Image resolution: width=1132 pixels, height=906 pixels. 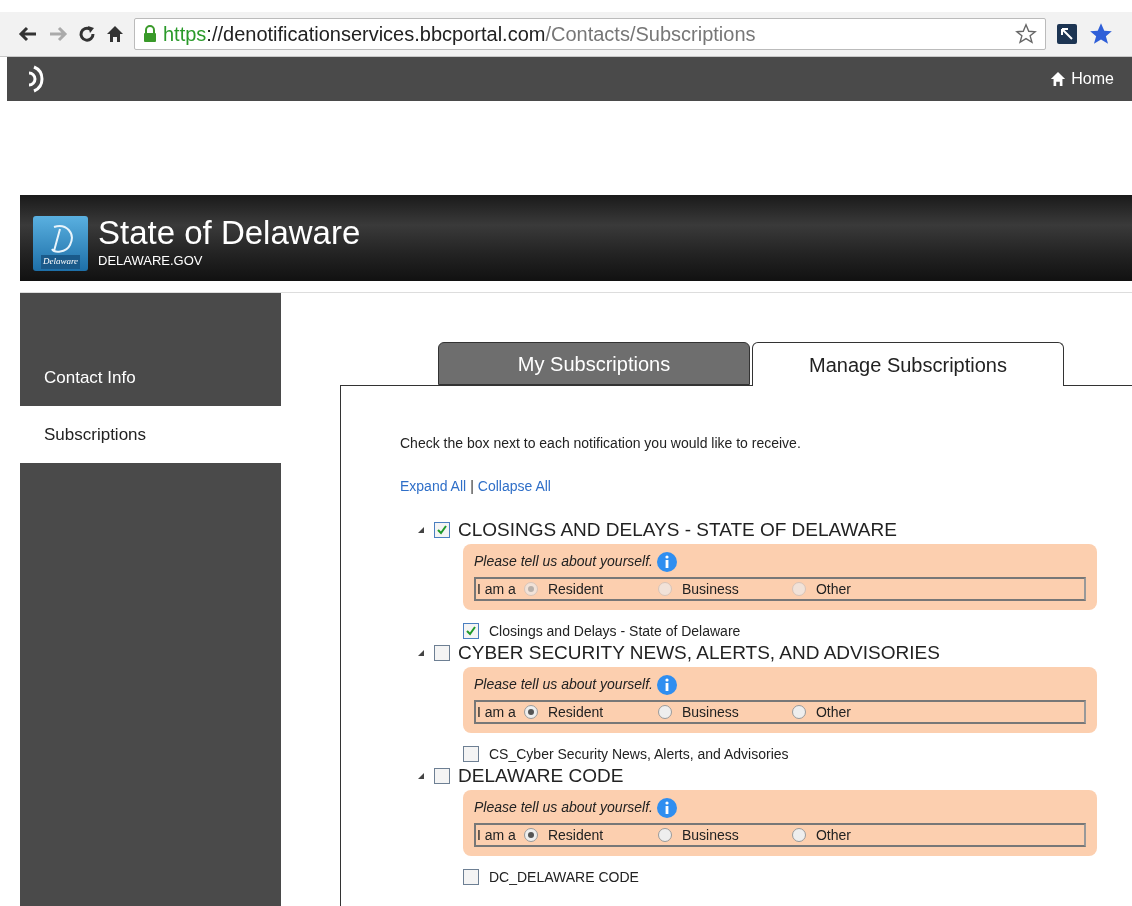 What do you see at coordinates (150, 377) in the screenshot?
I see `sidebar-item: Contact Info` at bounding box center [150, 377].